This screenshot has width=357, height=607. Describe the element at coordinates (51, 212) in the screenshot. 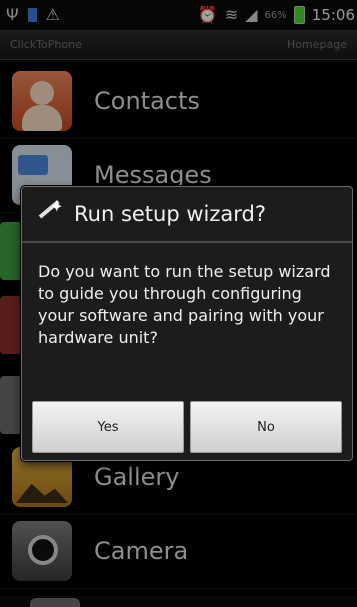

I see `magic-wand-icon` at that location.